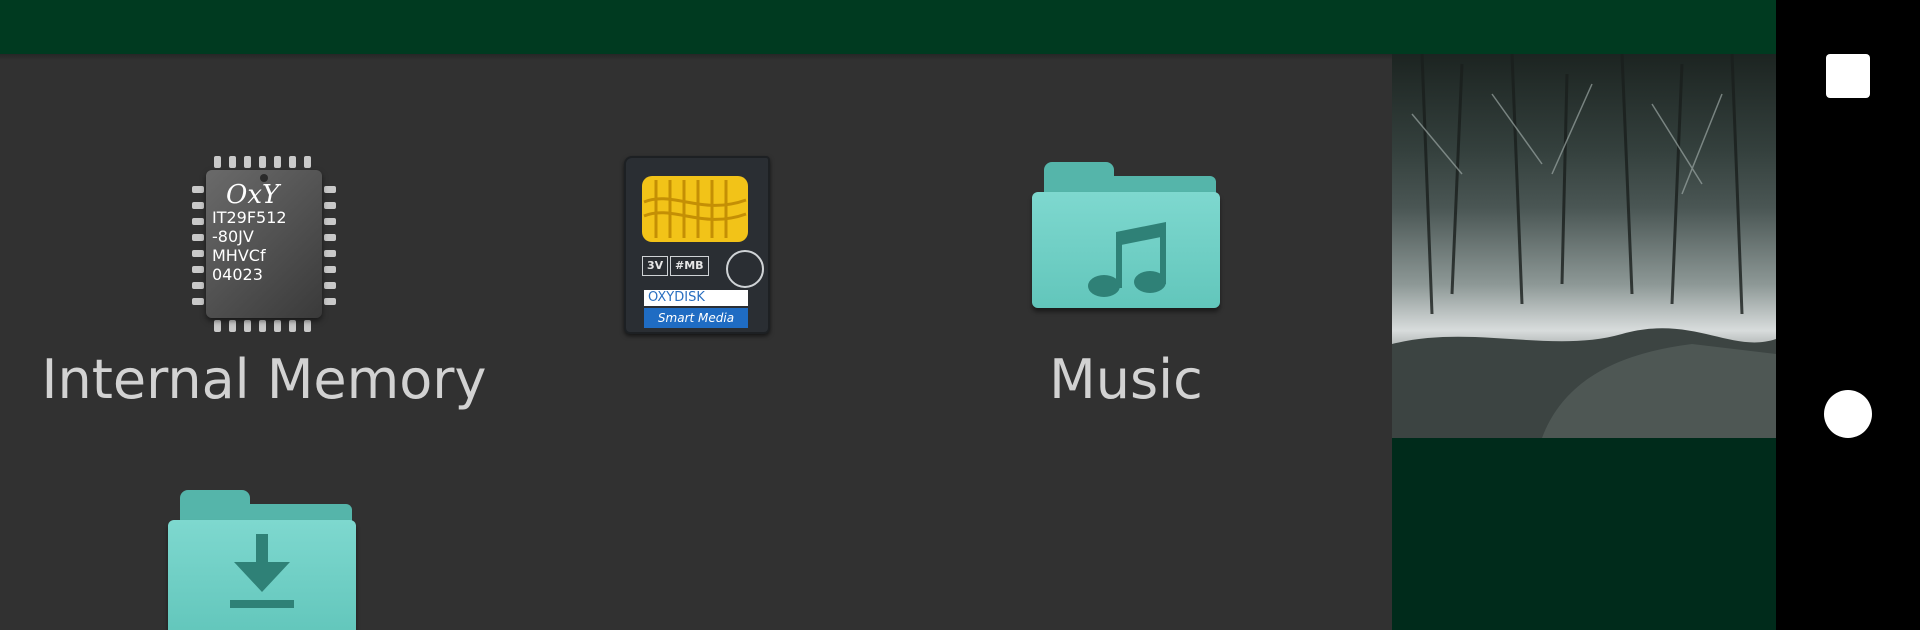 This screenshot has height=630, width=1920. Describe the element at coordinates (888, 27) in the screenshot. I see `app-bar` at that location.